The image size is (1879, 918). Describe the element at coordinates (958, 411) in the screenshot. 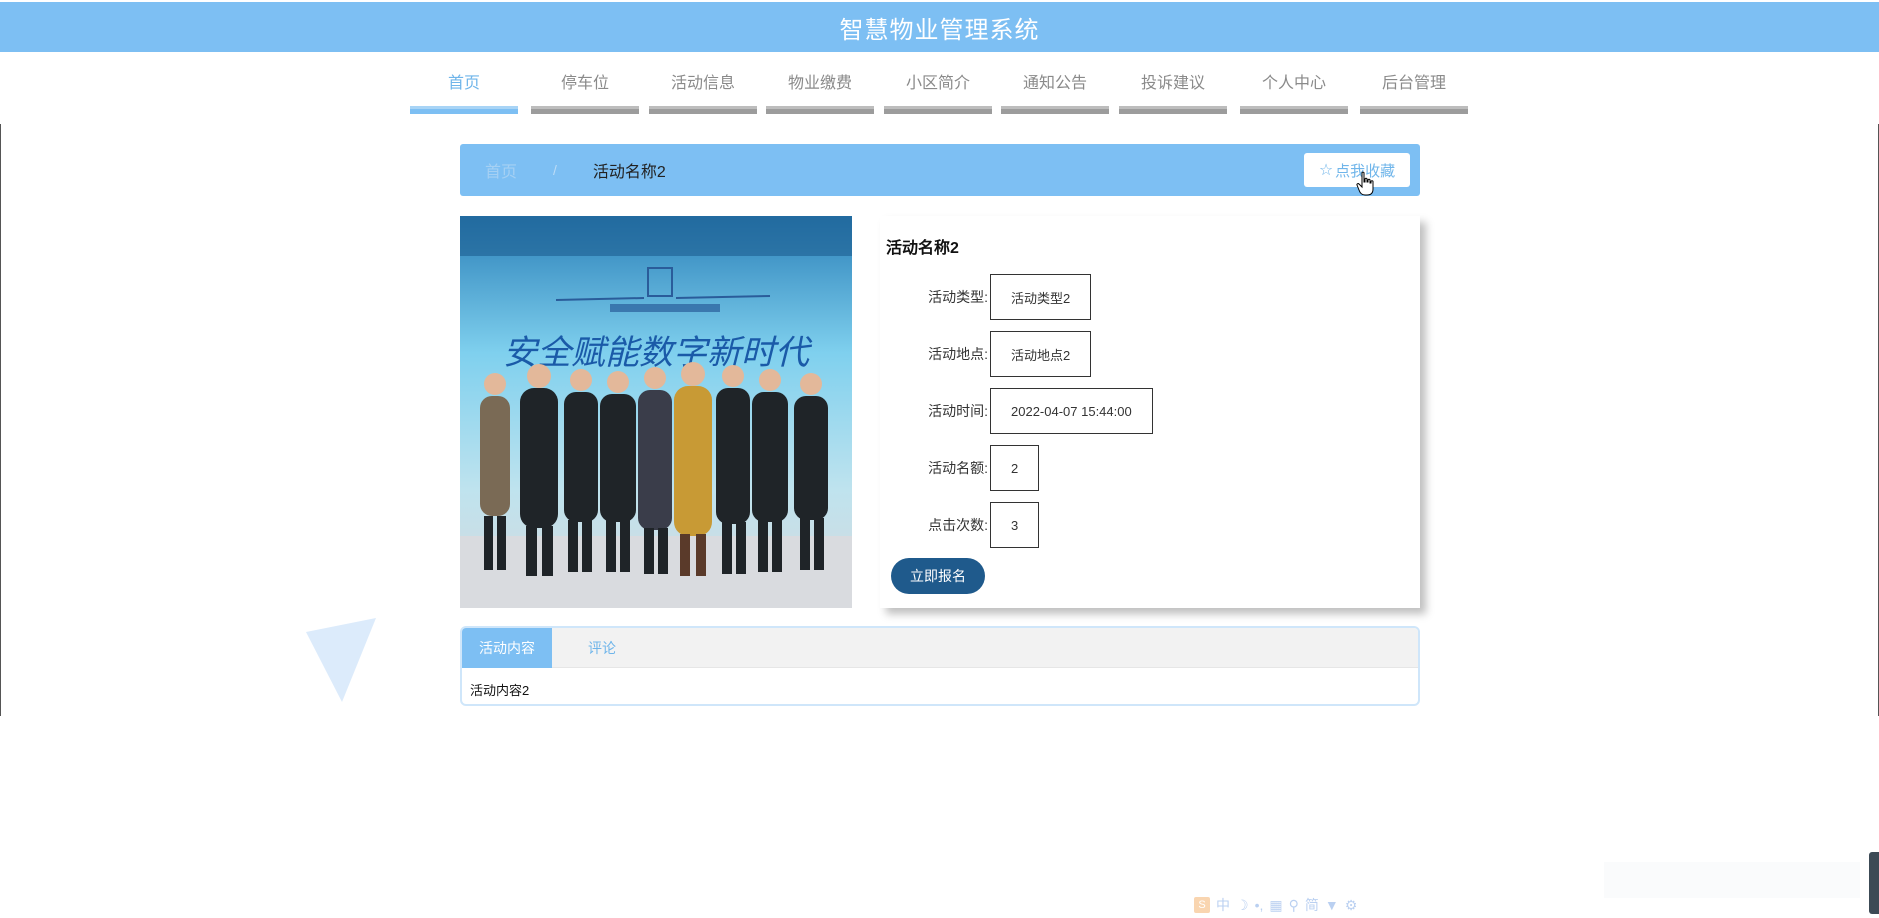

I see `field-label: 活动时间:` at that location.